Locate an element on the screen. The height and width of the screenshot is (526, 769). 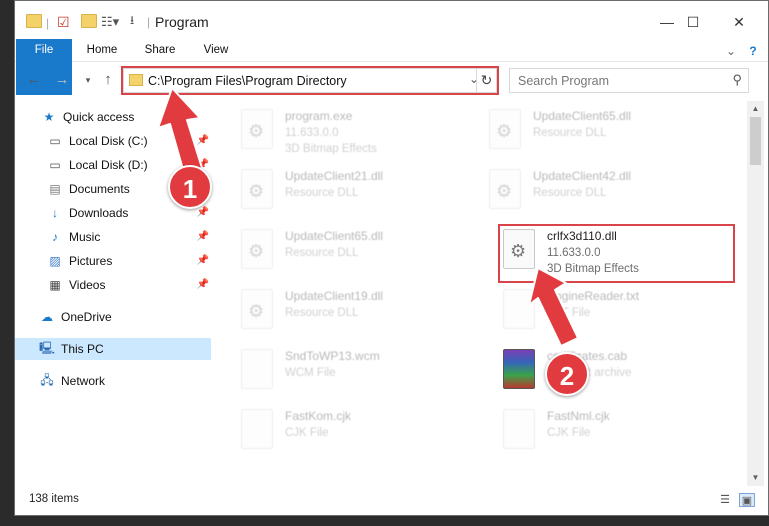
exe-file-icon: ⚙ is located at coordinates (257, 129).